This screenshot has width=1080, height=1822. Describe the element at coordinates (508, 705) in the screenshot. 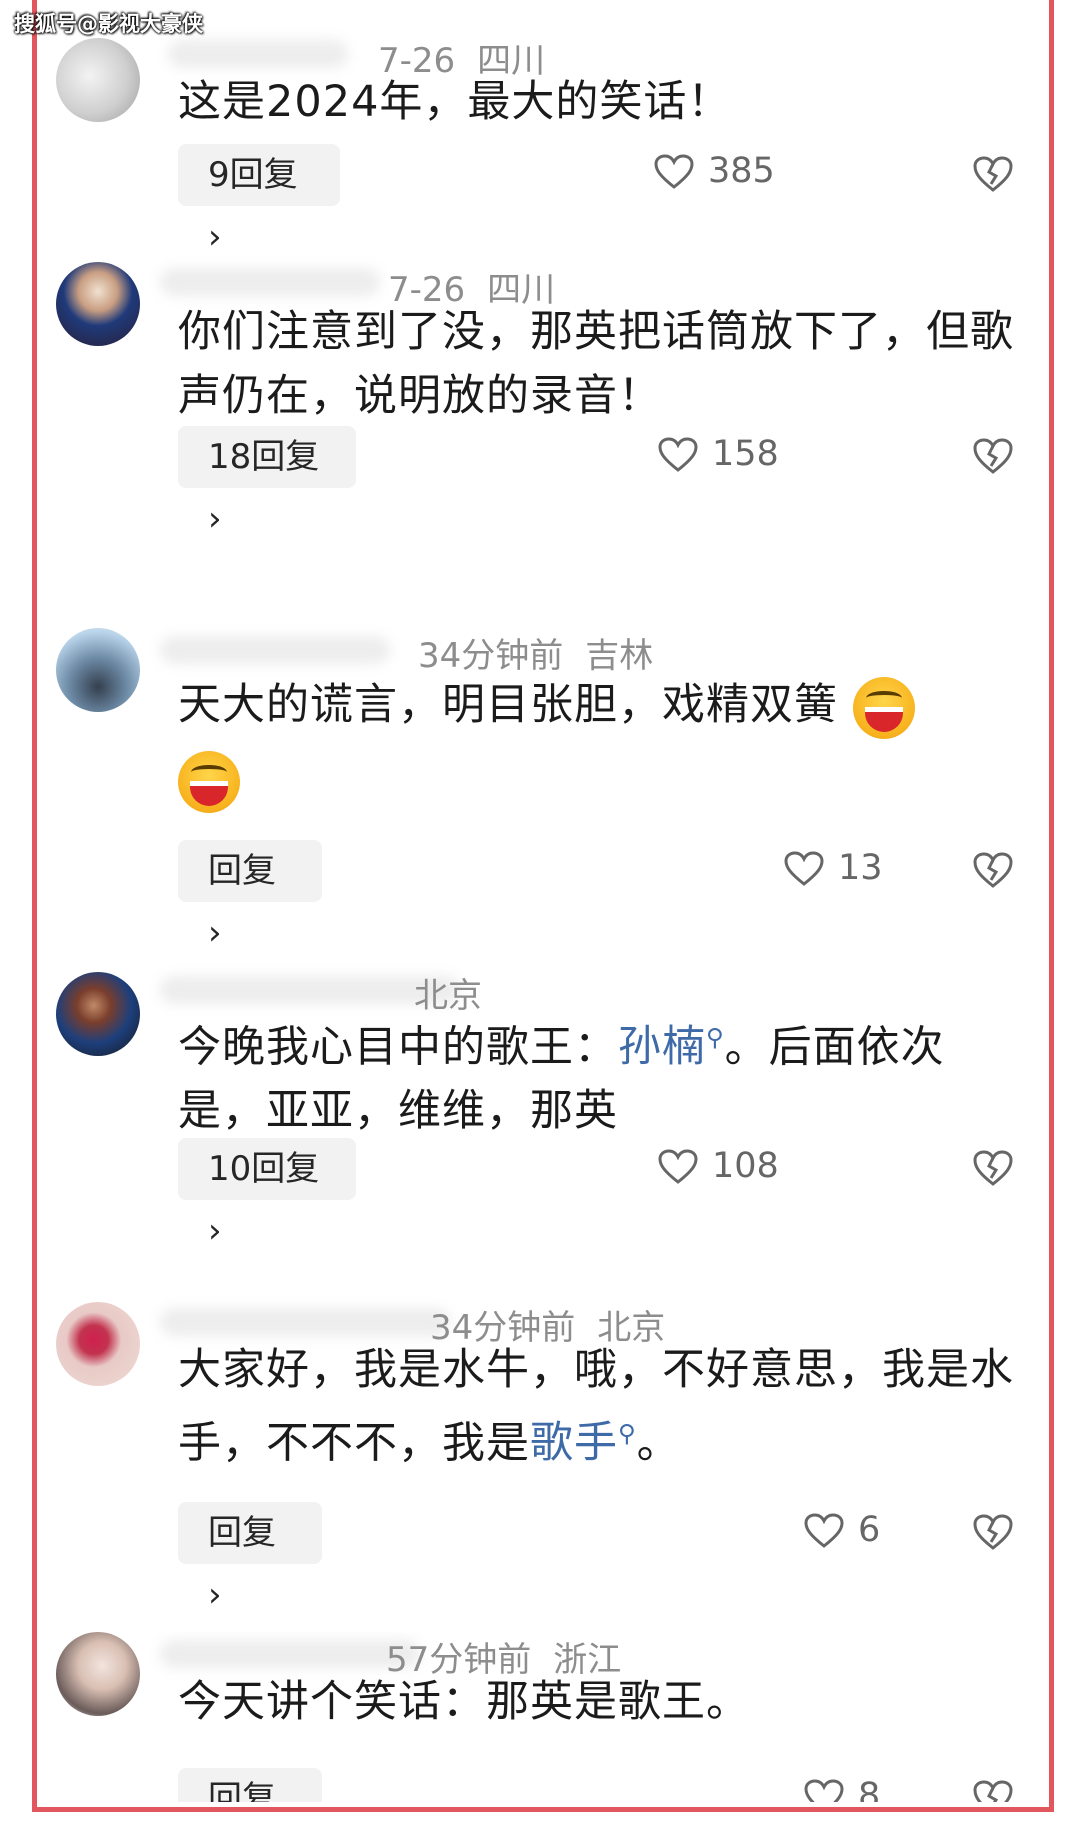

I see `comment-text-body: 天大的谎言，明目张胆，戏精双簧` at that location.